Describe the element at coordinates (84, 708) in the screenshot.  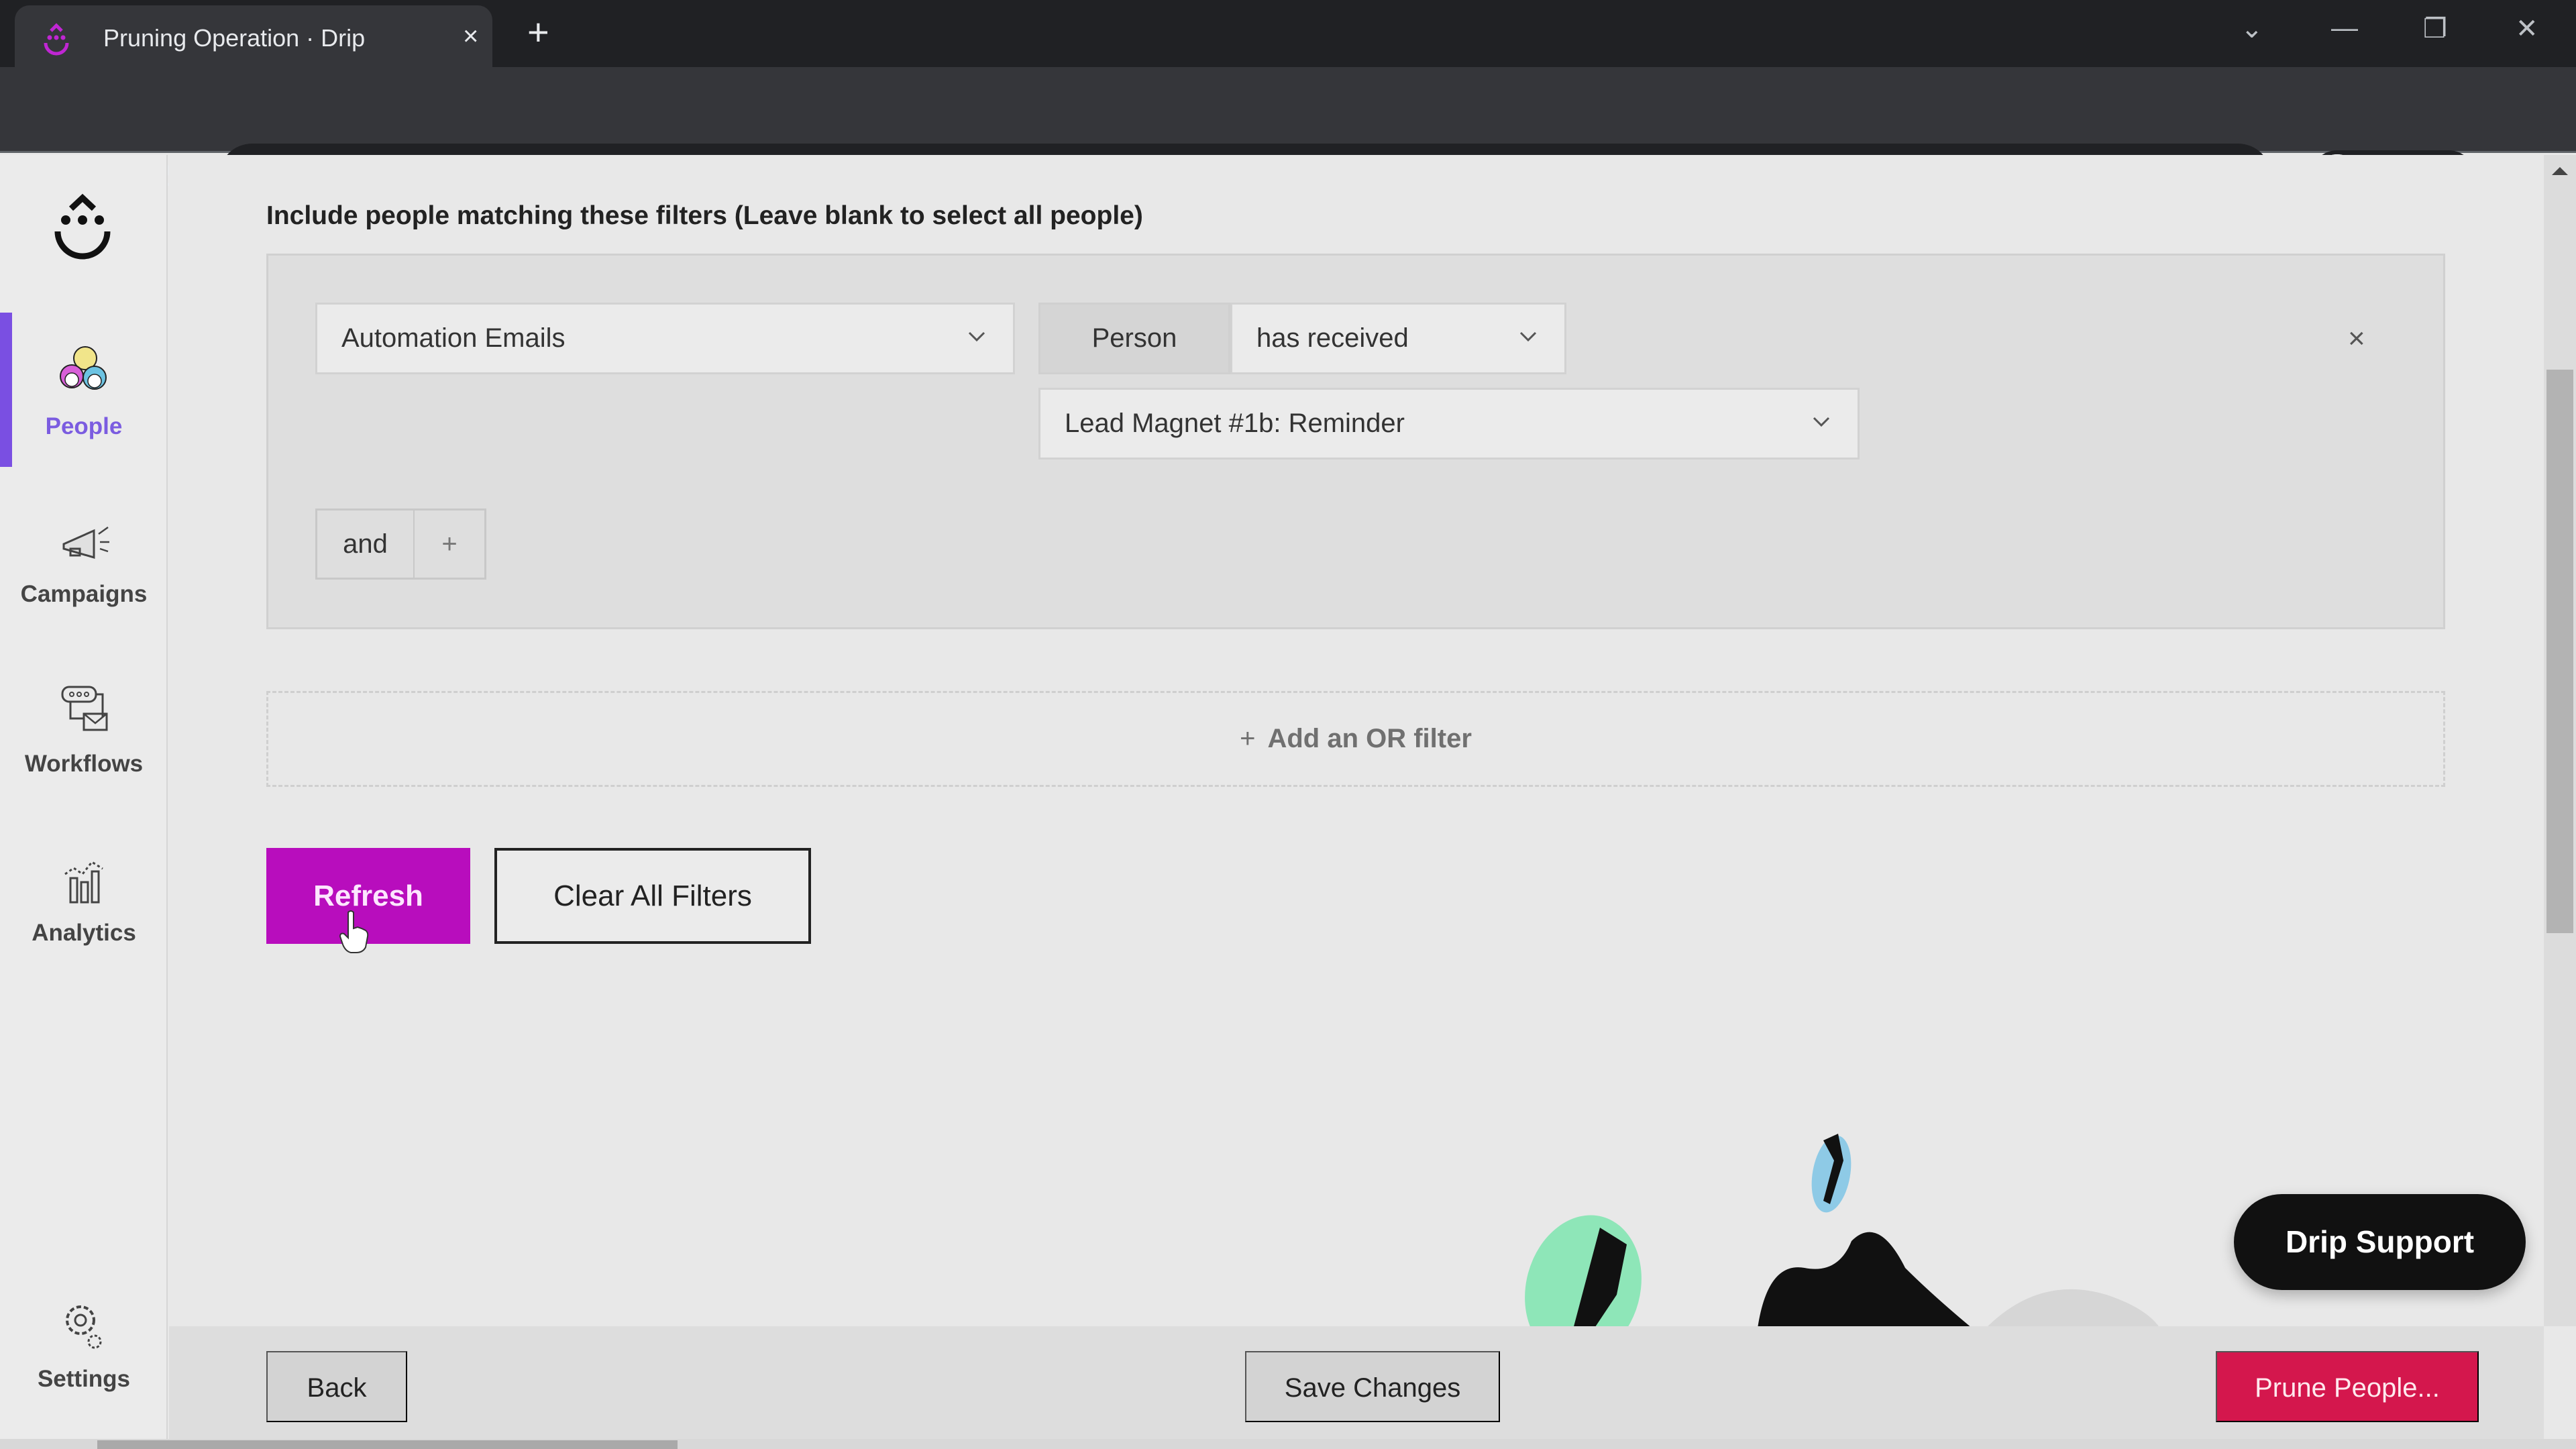
I see `workflow-icon` at that location.